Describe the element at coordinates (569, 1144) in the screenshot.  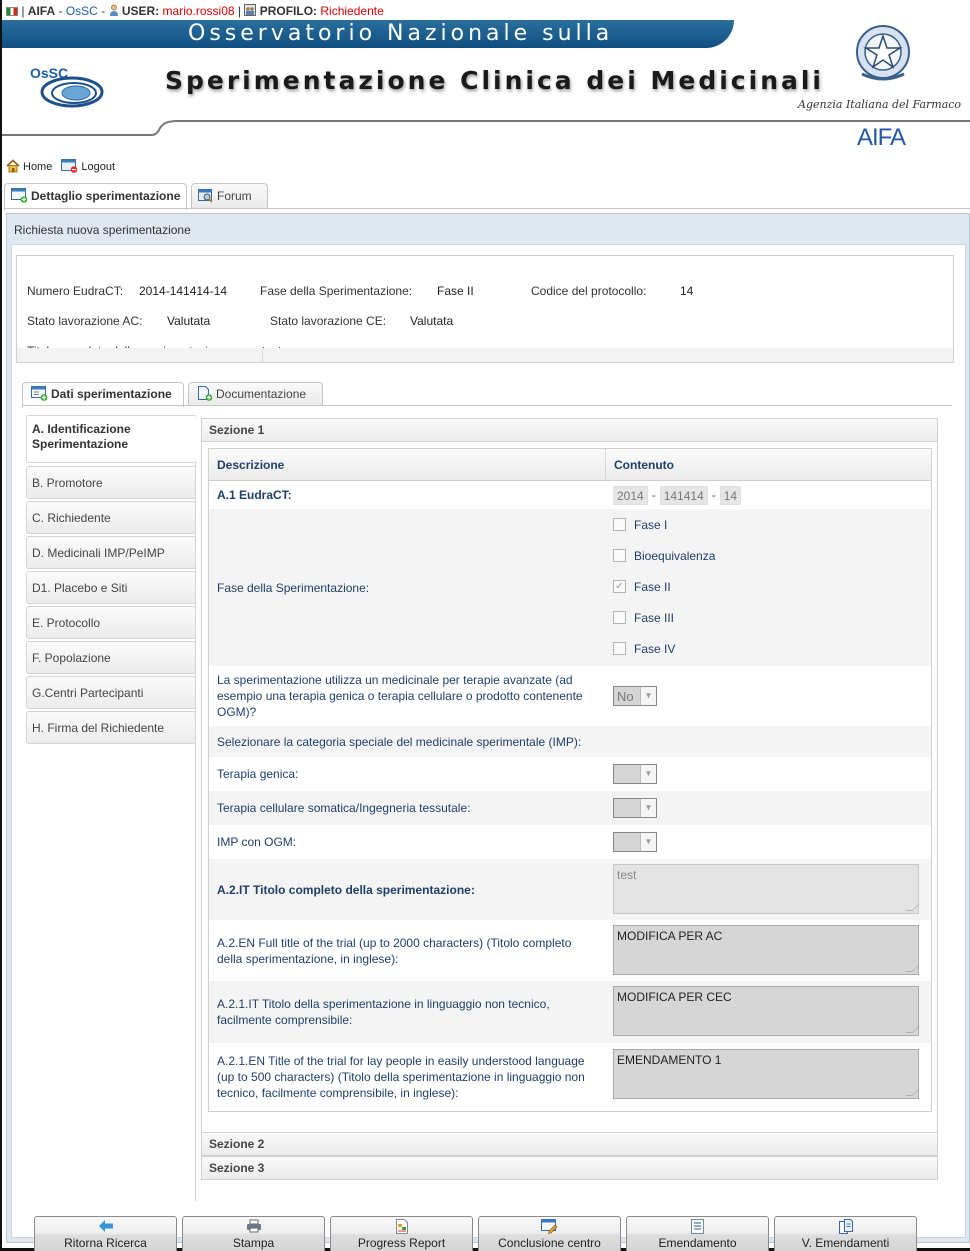
I see `section-2-header: Sezione 2` at that location.